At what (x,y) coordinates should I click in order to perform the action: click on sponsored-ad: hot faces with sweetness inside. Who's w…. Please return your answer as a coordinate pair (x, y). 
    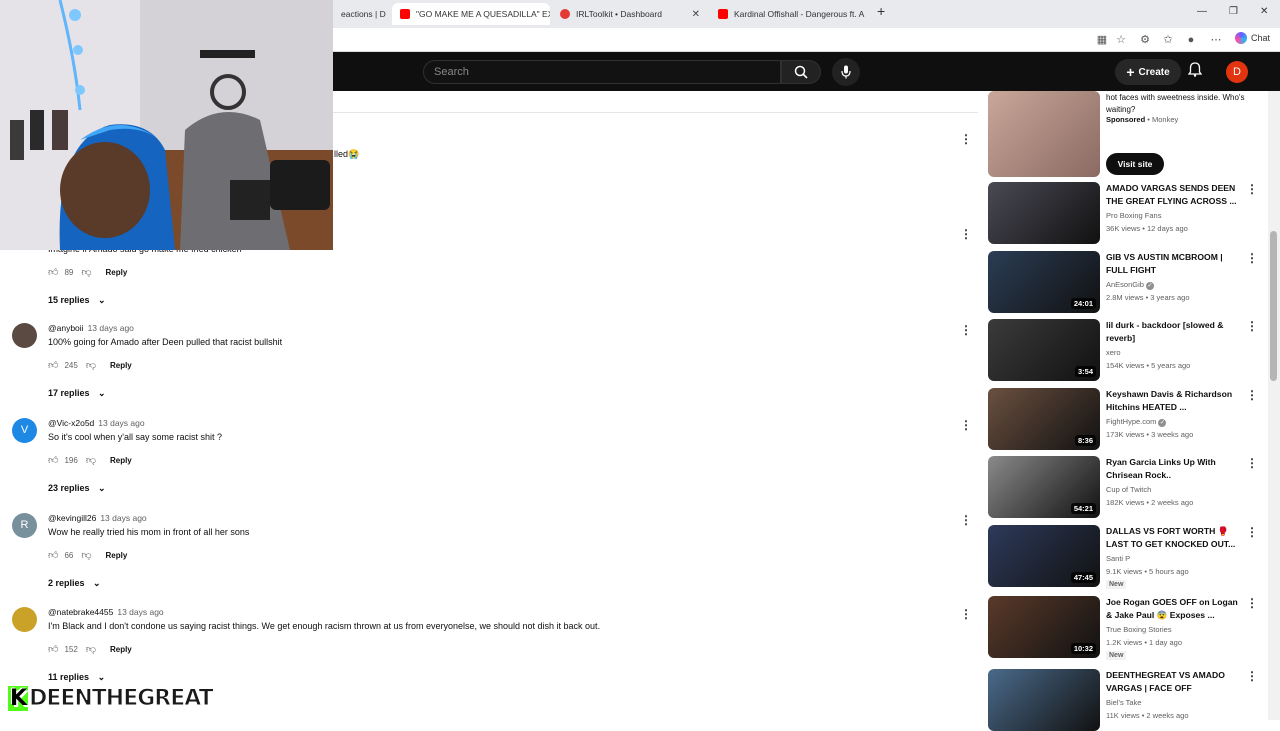
    Looking at the image, I should click on (1128, 134).